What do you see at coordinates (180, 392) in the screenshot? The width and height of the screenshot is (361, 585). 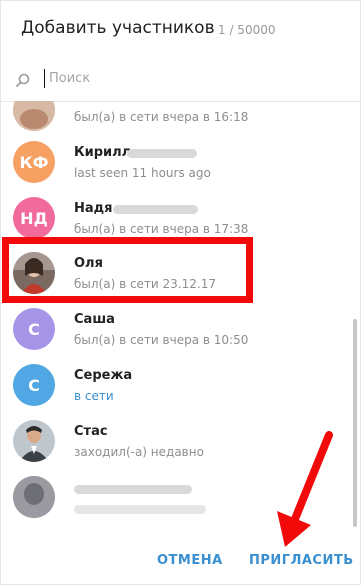 I see `contact-row-serezha: С Сережа в сети` at bounding box center [180, 392].